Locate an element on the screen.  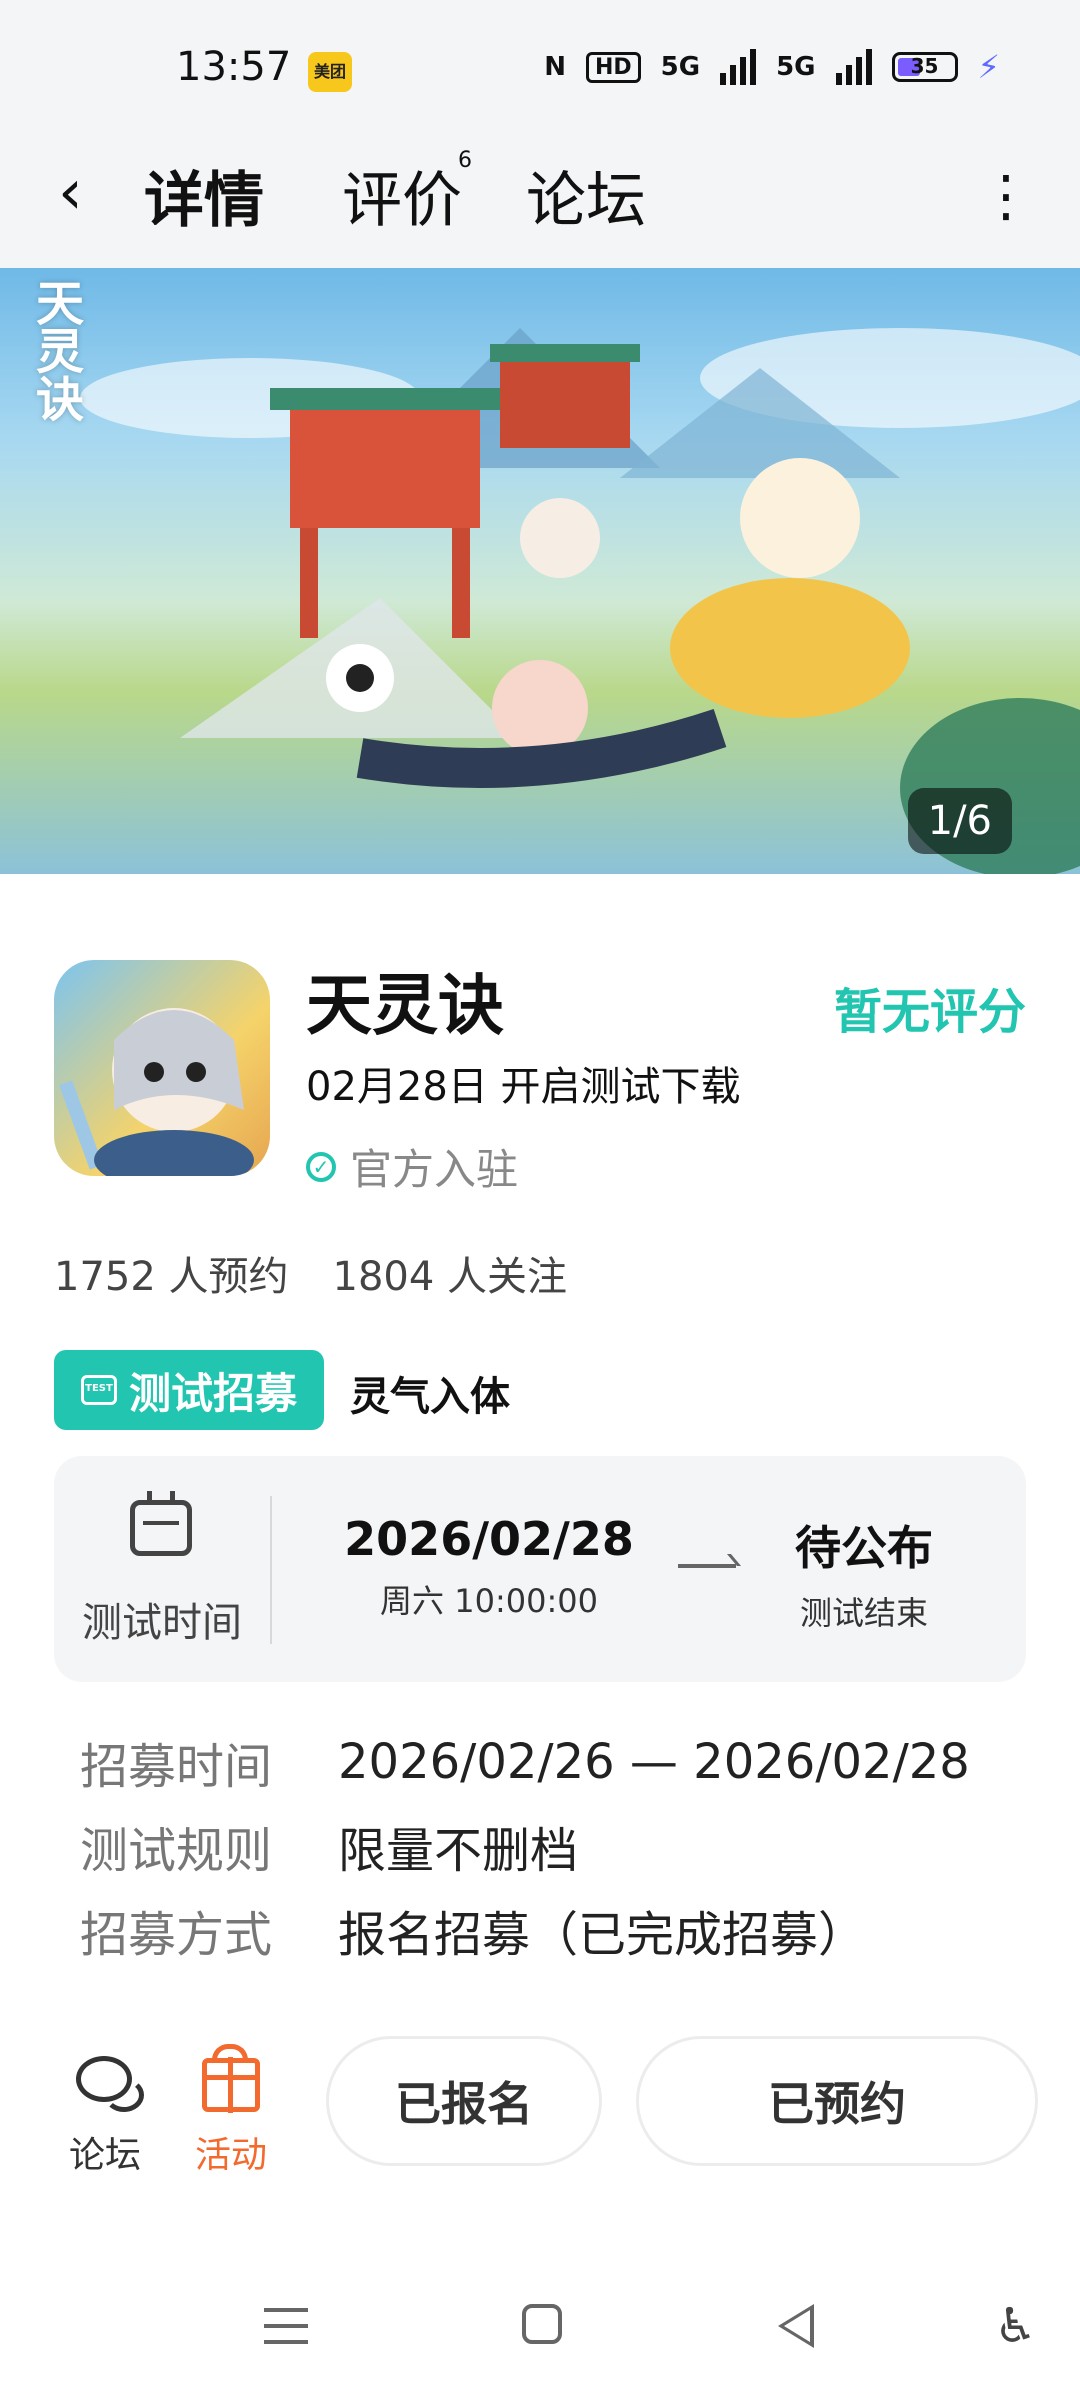
network-label-1: 5G is located at coordinates (680, 67).